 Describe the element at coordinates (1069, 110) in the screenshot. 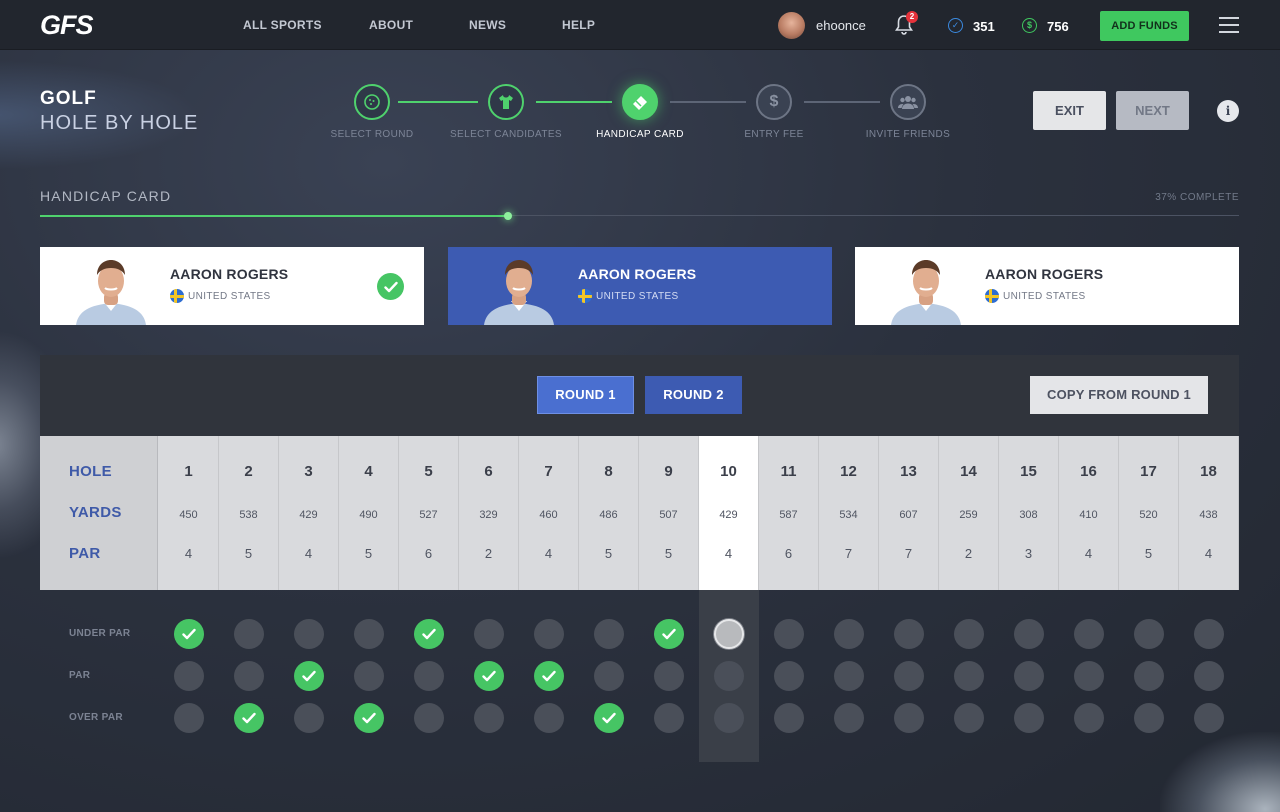

I see `exit-button: EXIT` at that location.